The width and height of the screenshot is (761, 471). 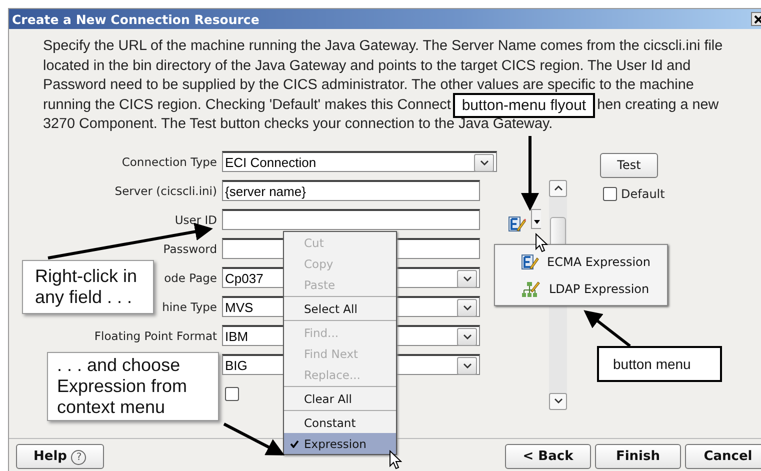 I want to click on field-label: Server (cicscli.ini), so click(x=165, y=191).